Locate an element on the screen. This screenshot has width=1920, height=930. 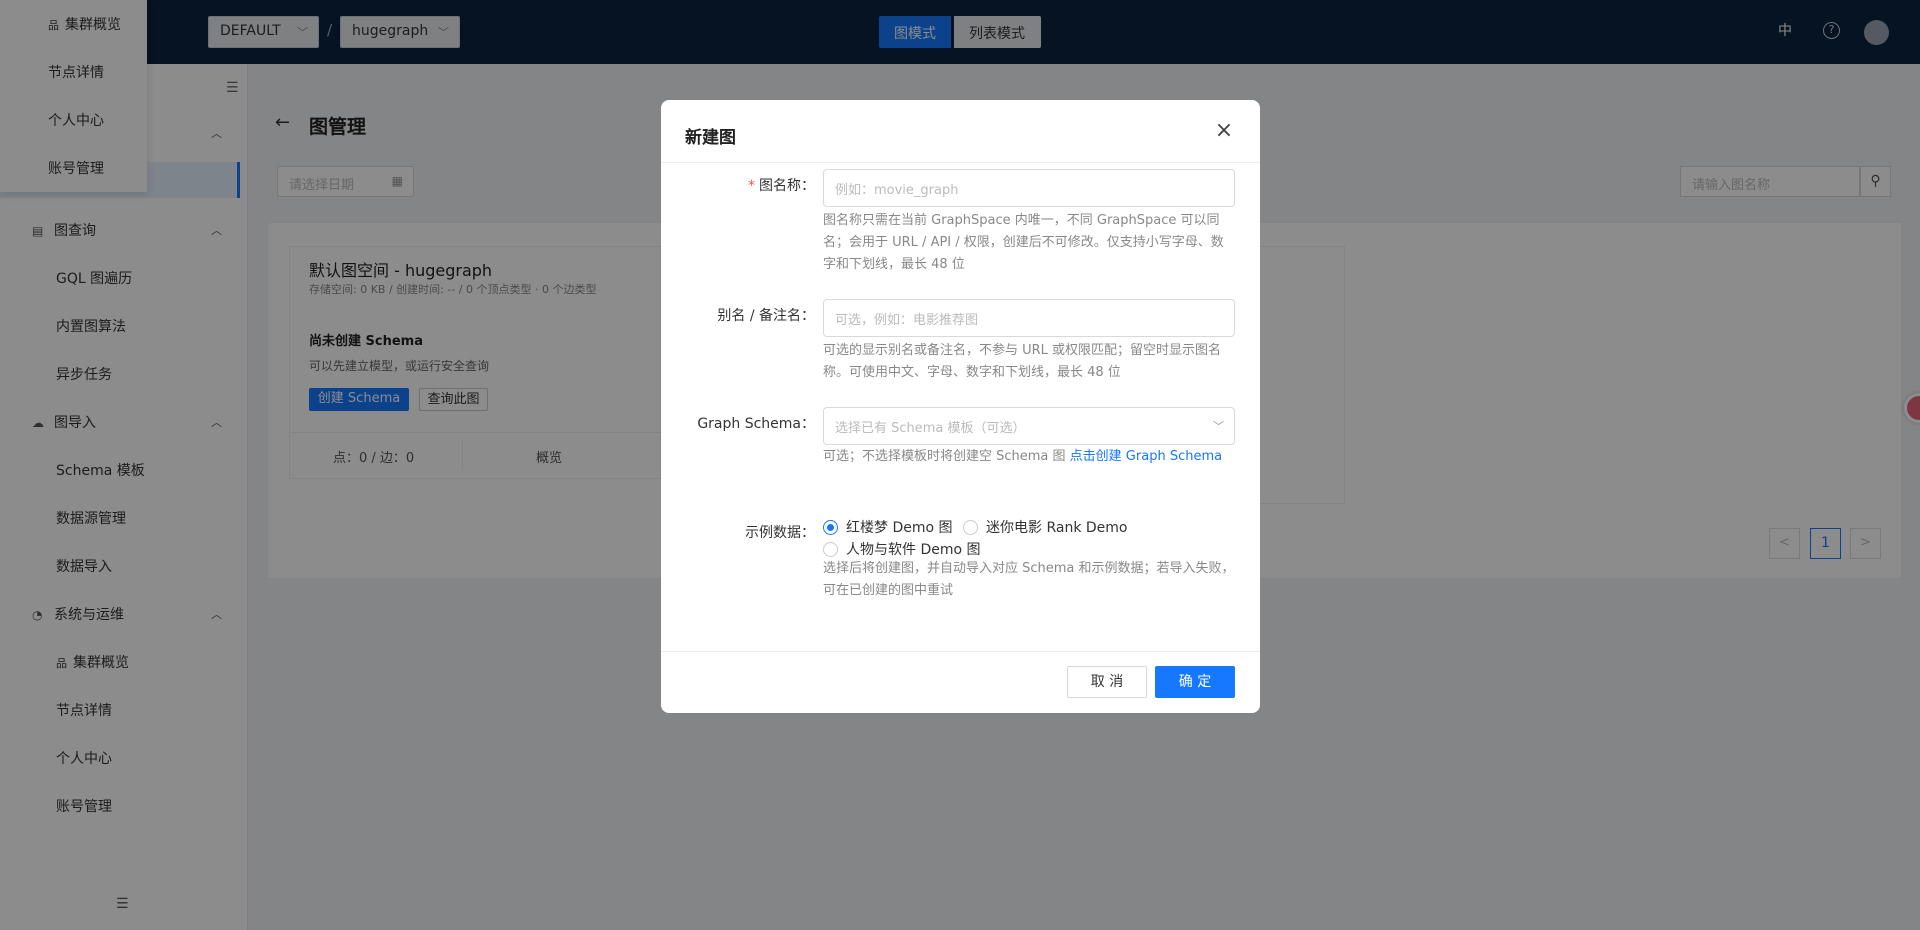
sample-radio-hongloumeng: 红楼梦 Demo 图 is located at coordinates (888, 527).